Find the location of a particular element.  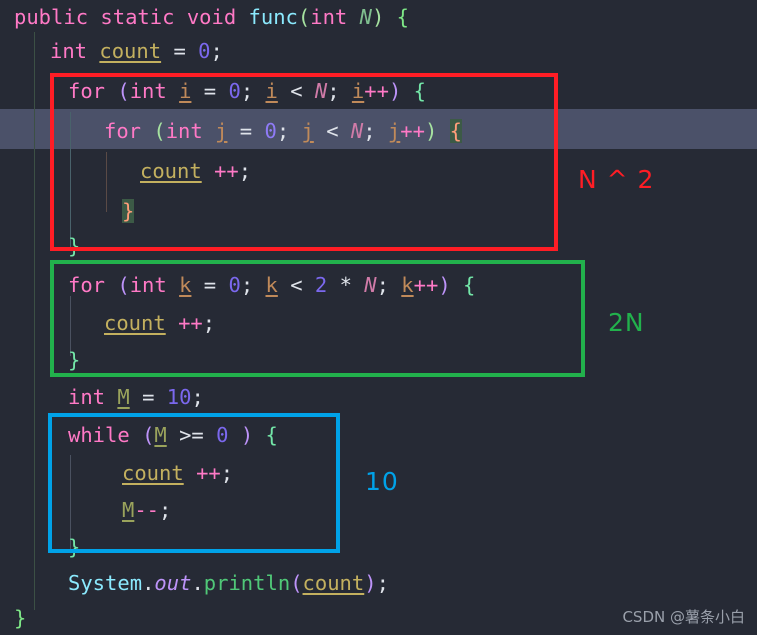

code-line-13: count ++; is located at coordinates (177, 473).